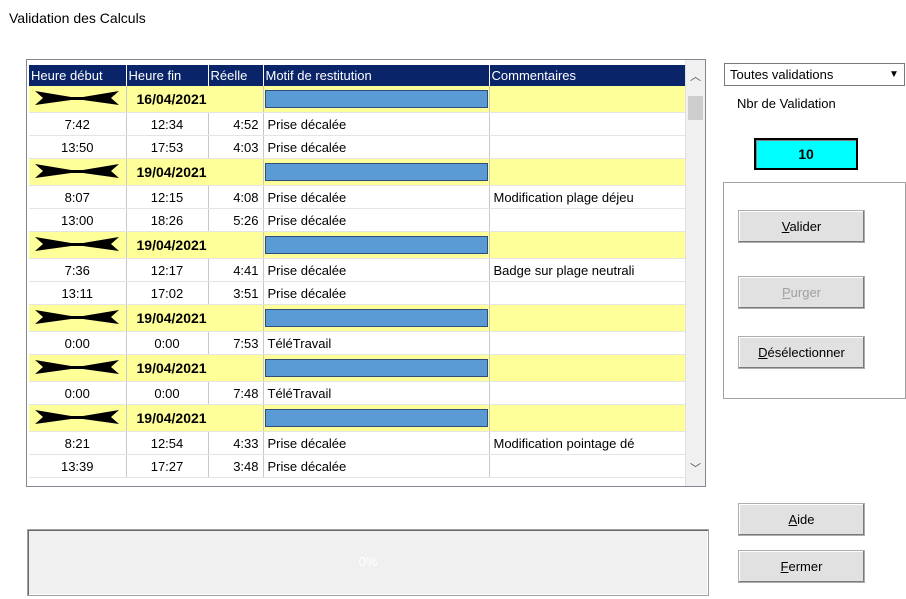 The height and width of the screenshot is (599, 906). I want to click on cell-reelle: 4:33, so click(236, 443).